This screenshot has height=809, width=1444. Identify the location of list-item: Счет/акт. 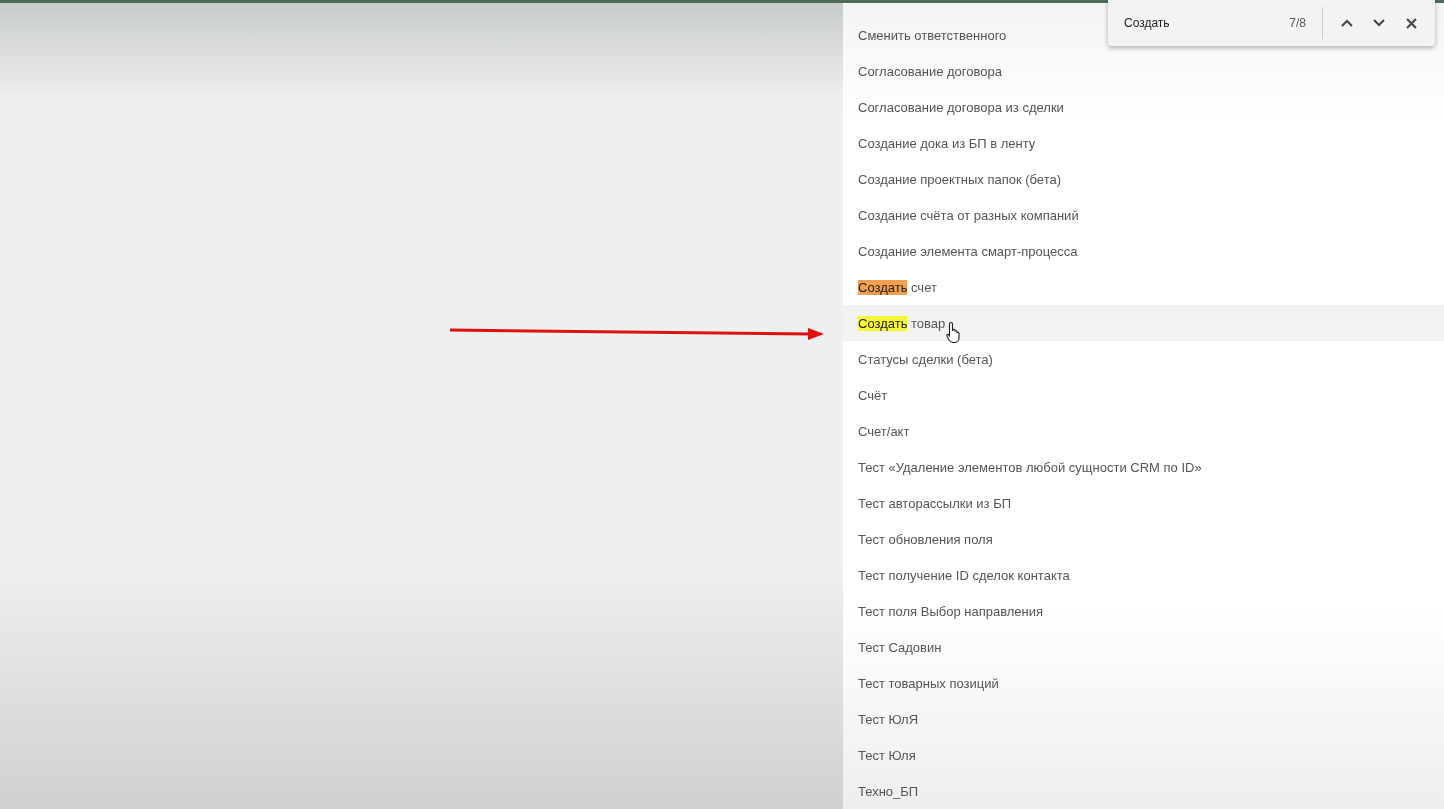
(1143, 431).